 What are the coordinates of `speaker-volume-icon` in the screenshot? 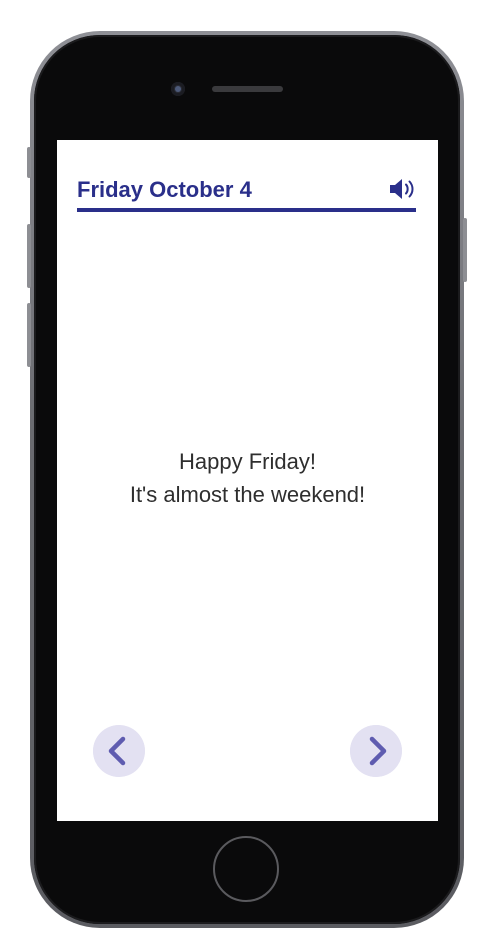 It's located at (402, 189).